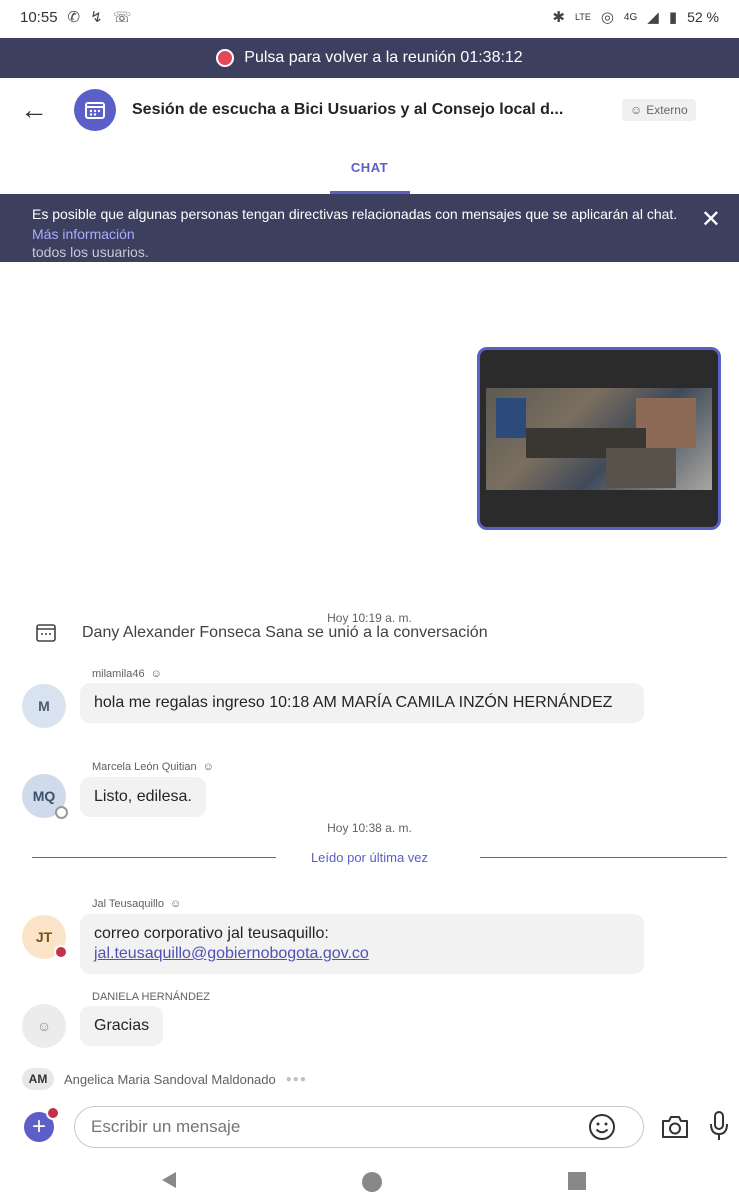  I want to click on person-icon: ☺, so click(44, 1026).